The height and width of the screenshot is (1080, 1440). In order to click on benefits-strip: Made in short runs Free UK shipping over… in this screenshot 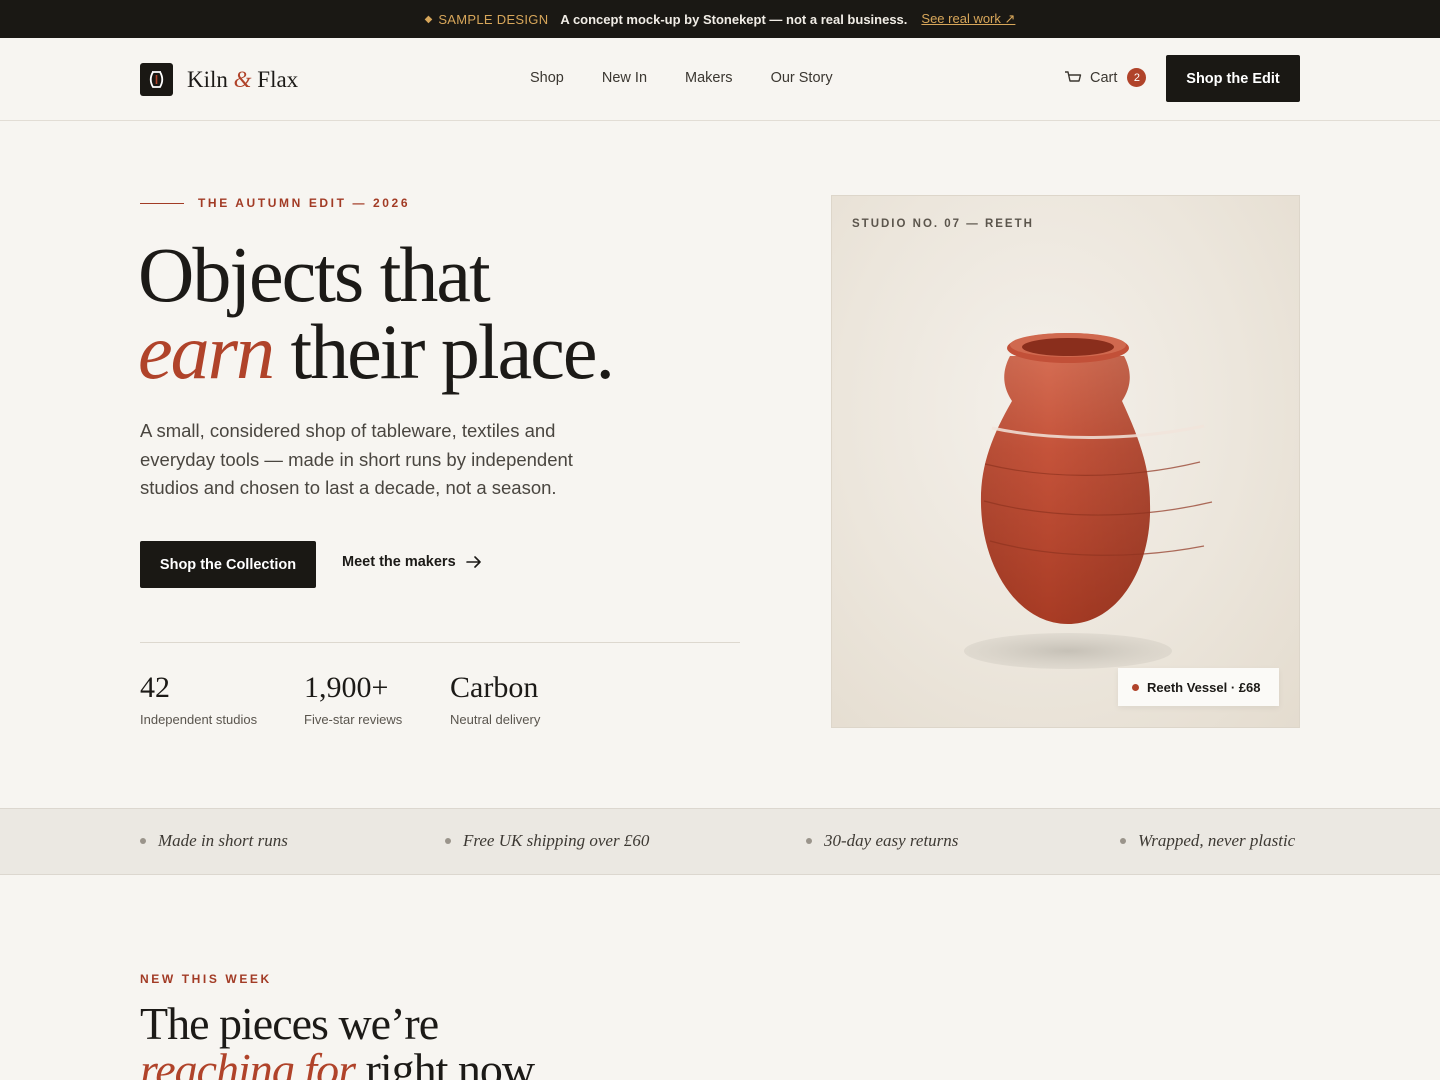, I will do `click(720, 841)`.